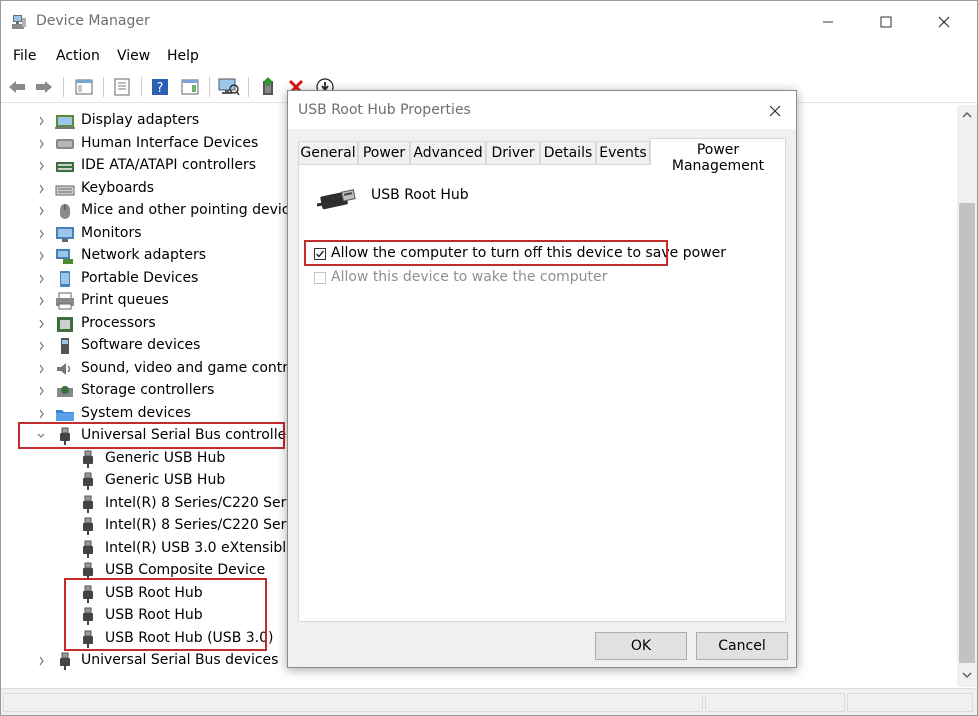  What do you see at coordinates (140, 277) in the screenshot?
I see `tree-category-label: Portable Devices` at bounding box center [140, 277].